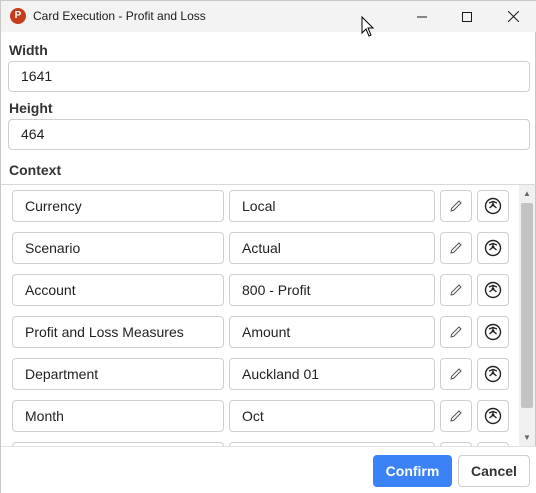 This screenshot has width=536, height=493. Describe the element at coordinates (31, 108) in the screenshot. I see `height-label: Height` at that location.